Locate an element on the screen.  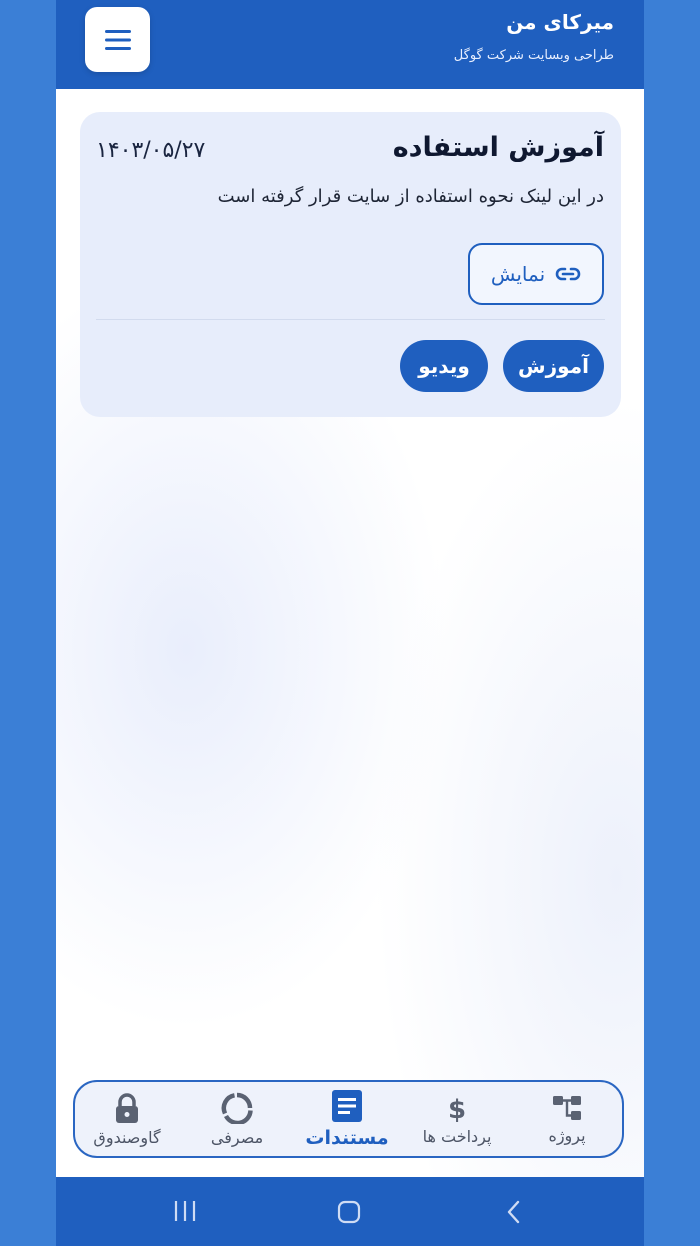
document-date: ۱۴۰۳/۰۵/۲۷ is located at coordinates (151, 150).